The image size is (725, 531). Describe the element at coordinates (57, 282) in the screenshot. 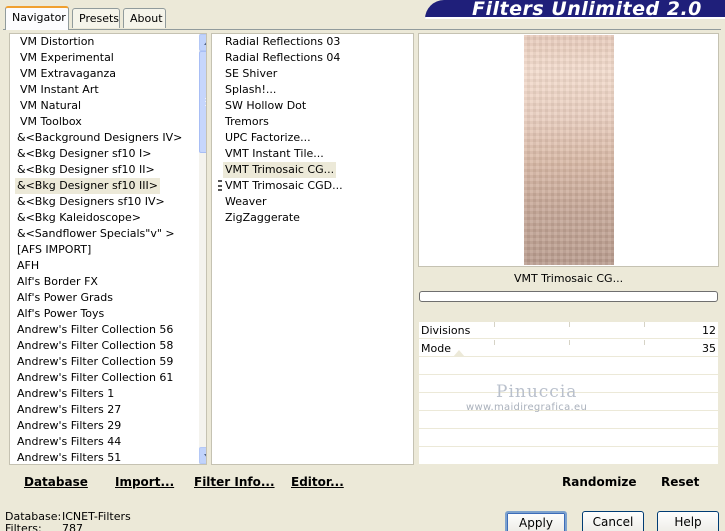

I see `category-list-item: Alf's Border FX` at that location.